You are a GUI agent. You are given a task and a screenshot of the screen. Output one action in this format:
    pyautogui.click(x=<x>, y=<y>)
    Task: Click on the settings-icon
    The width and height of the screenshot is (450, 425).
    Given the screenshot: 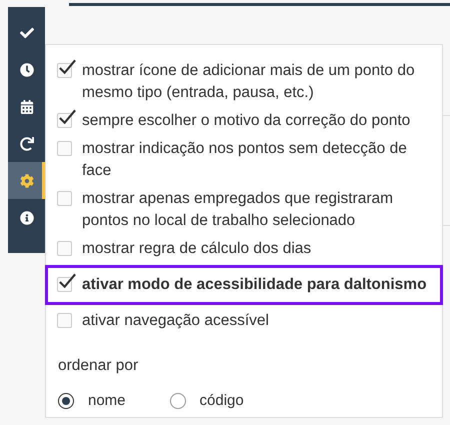 What is the action you would take?
    pyautogui.click(x=27, y=181)
    